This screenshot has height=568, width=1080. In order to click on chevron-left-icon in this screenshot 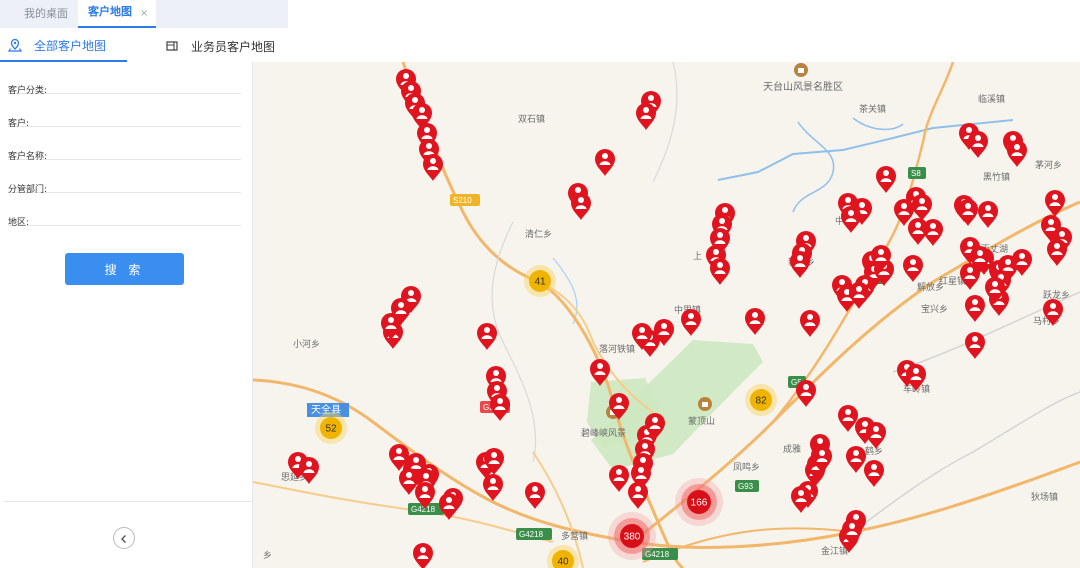, I will do `click(124, 538)`.